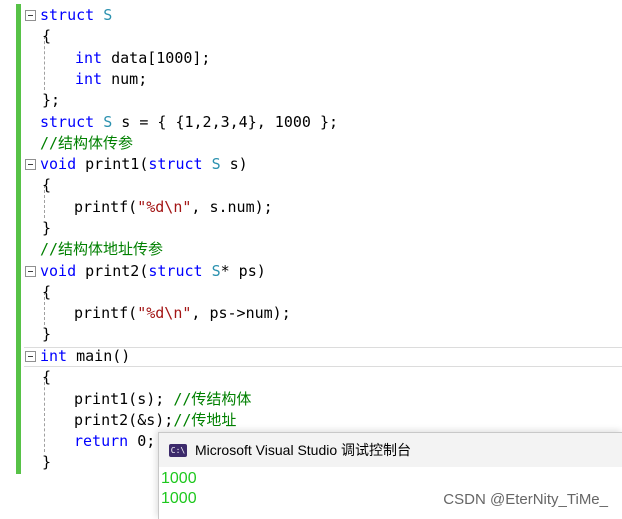  What do you see at coordinates (303, 450) in the screenshot?
I see `console-title: Microsoft Visual Studio 调试控制台` at bounding box center [303, 450].